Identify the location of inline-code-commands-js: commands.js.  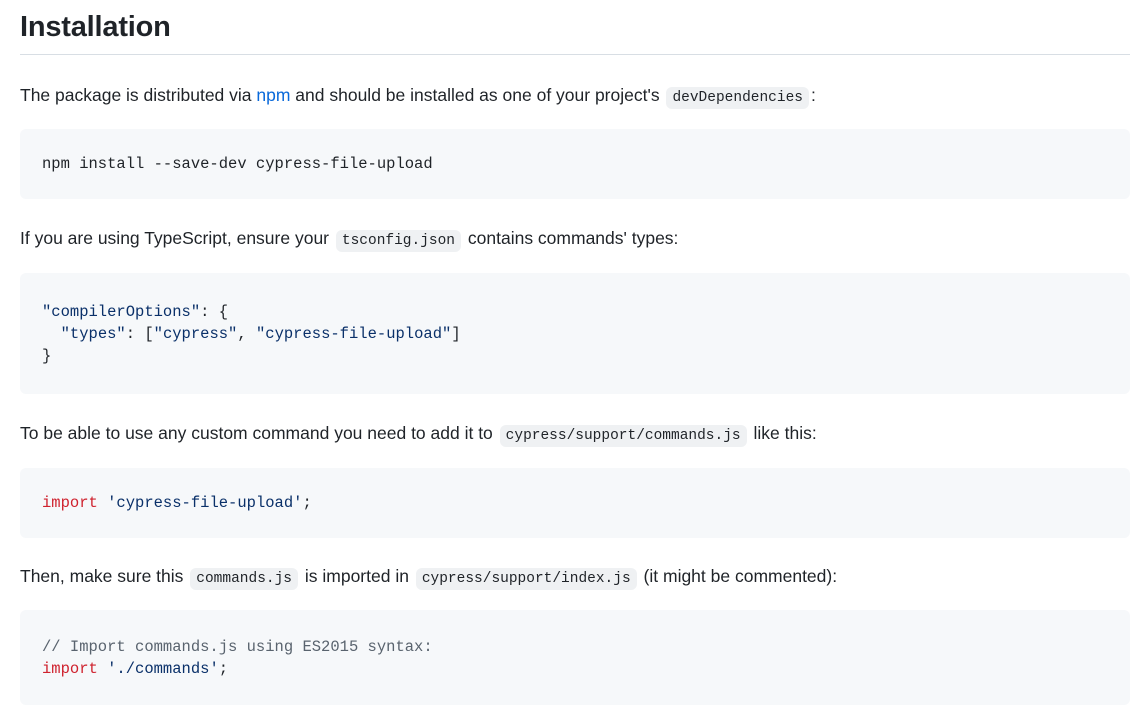
(244, 579).